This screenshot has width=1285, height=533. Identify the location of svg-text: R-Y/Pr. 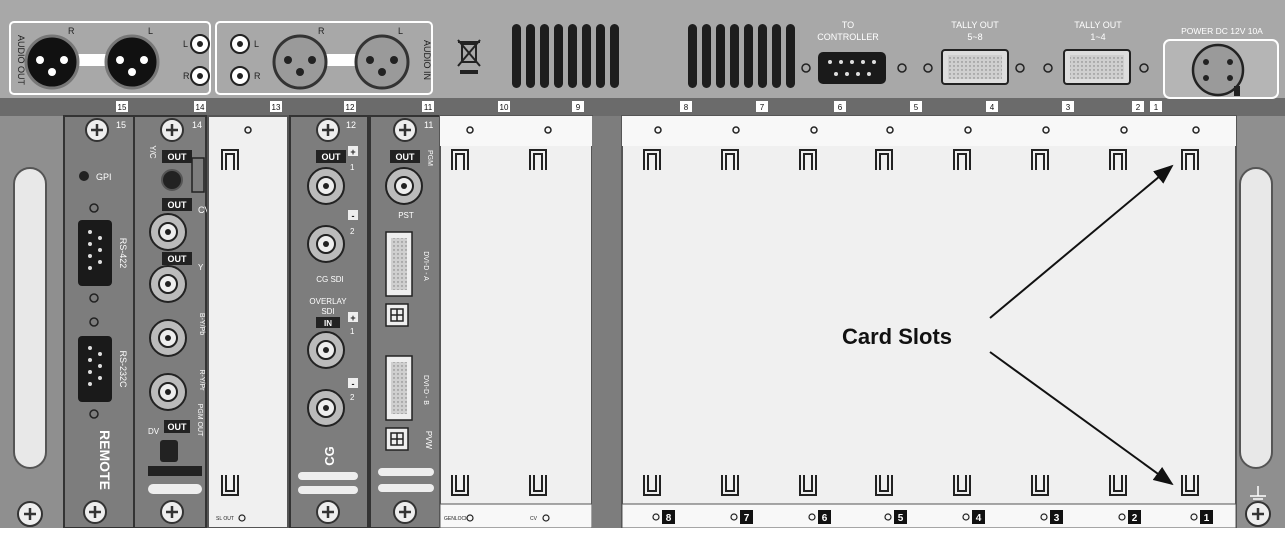
(201, 381).